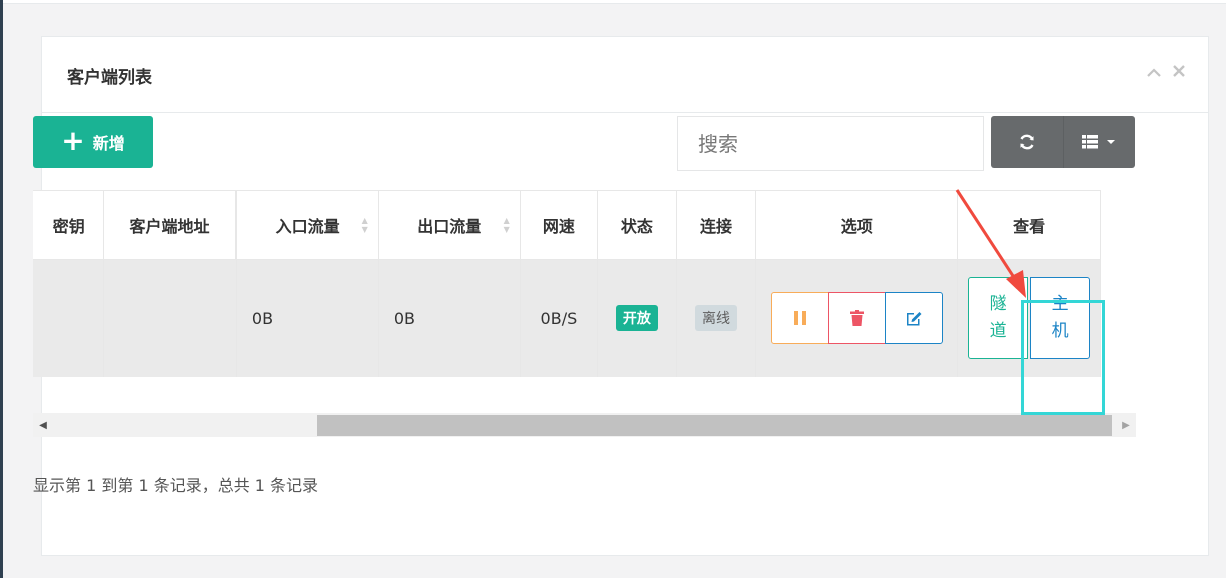  Describe the element at coordinates (170, 225) in the screenshot. I see `col-header-client-address: 客户端地址` at that location.